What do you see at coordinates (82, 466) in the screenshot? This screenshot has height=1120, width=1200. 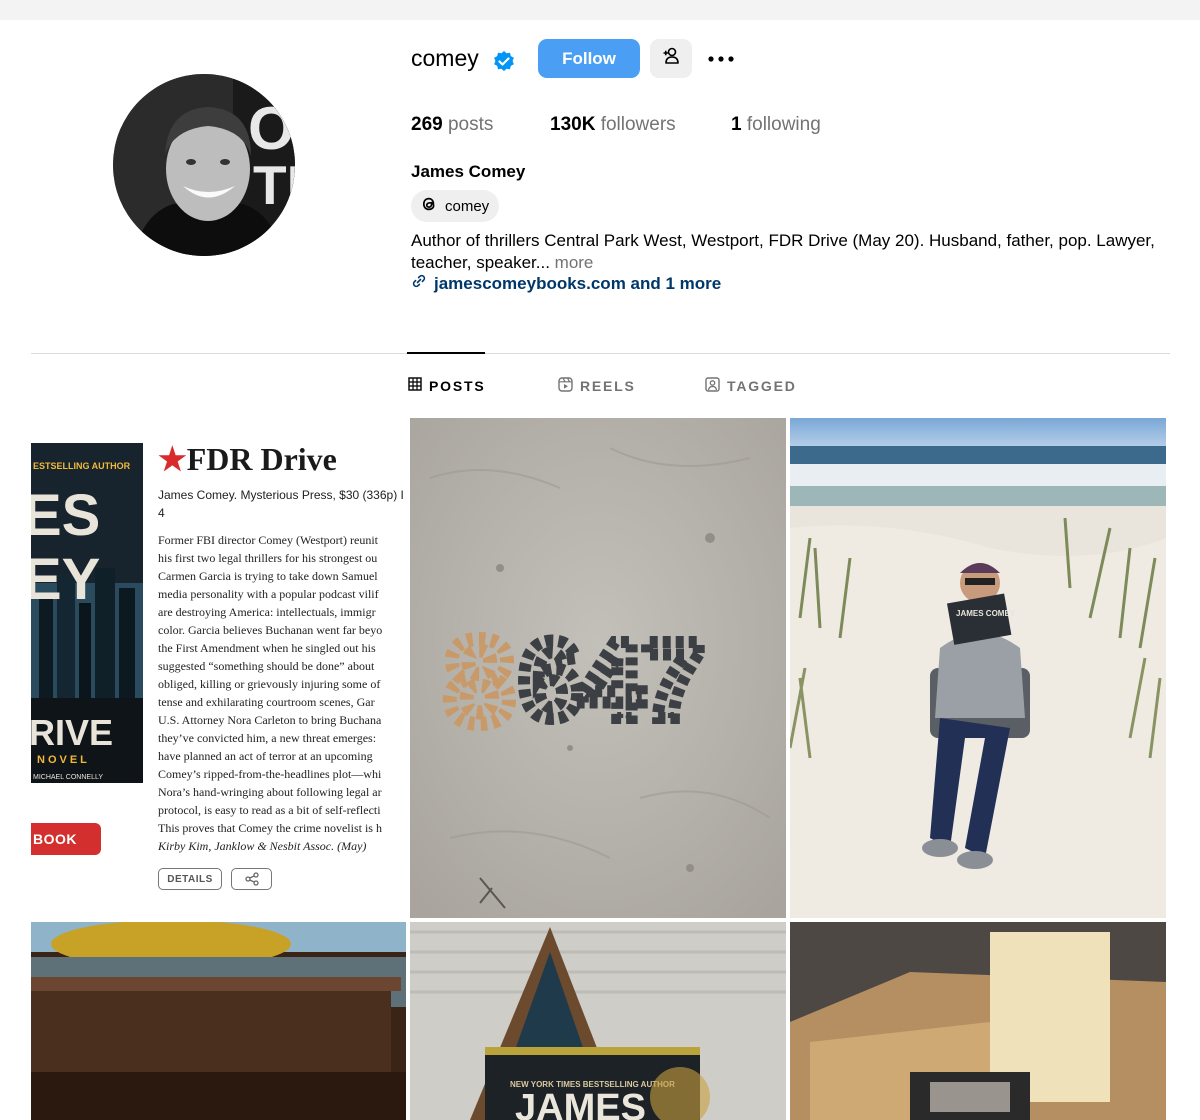 I see `cover-top-text: ESTSELLING AUTHOR` at bounding box center [82, 466].